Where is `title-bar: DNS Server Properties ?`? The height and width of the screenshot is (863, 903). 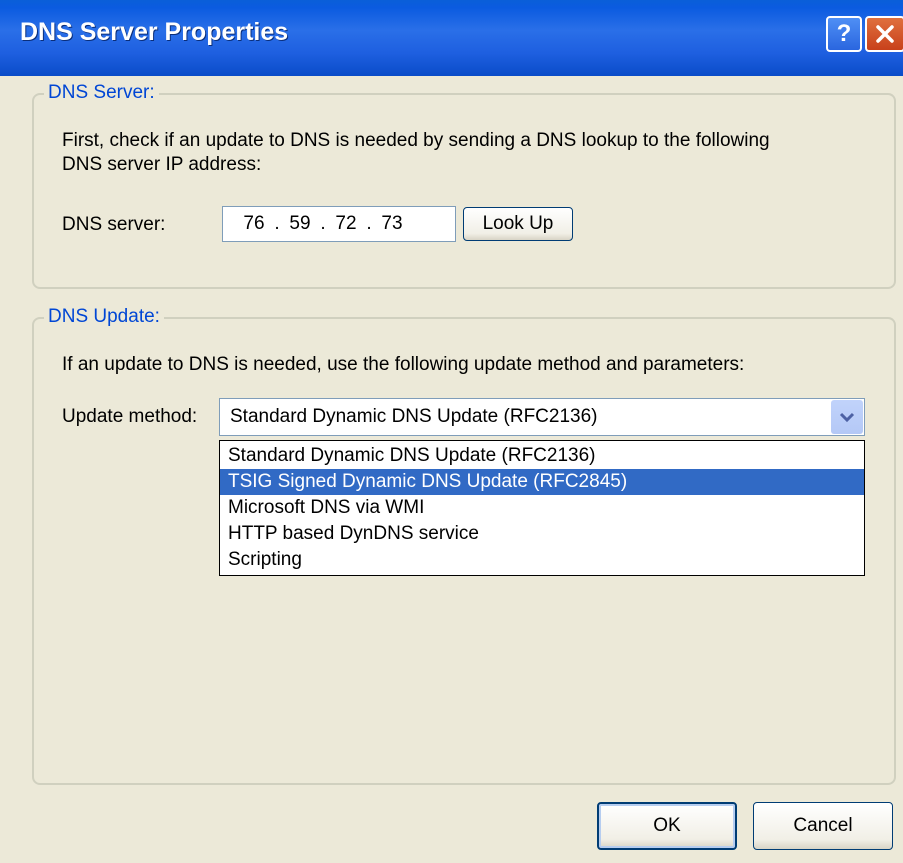
title-bar: DNS Server Properties ? is located at coordinates (451, 38).